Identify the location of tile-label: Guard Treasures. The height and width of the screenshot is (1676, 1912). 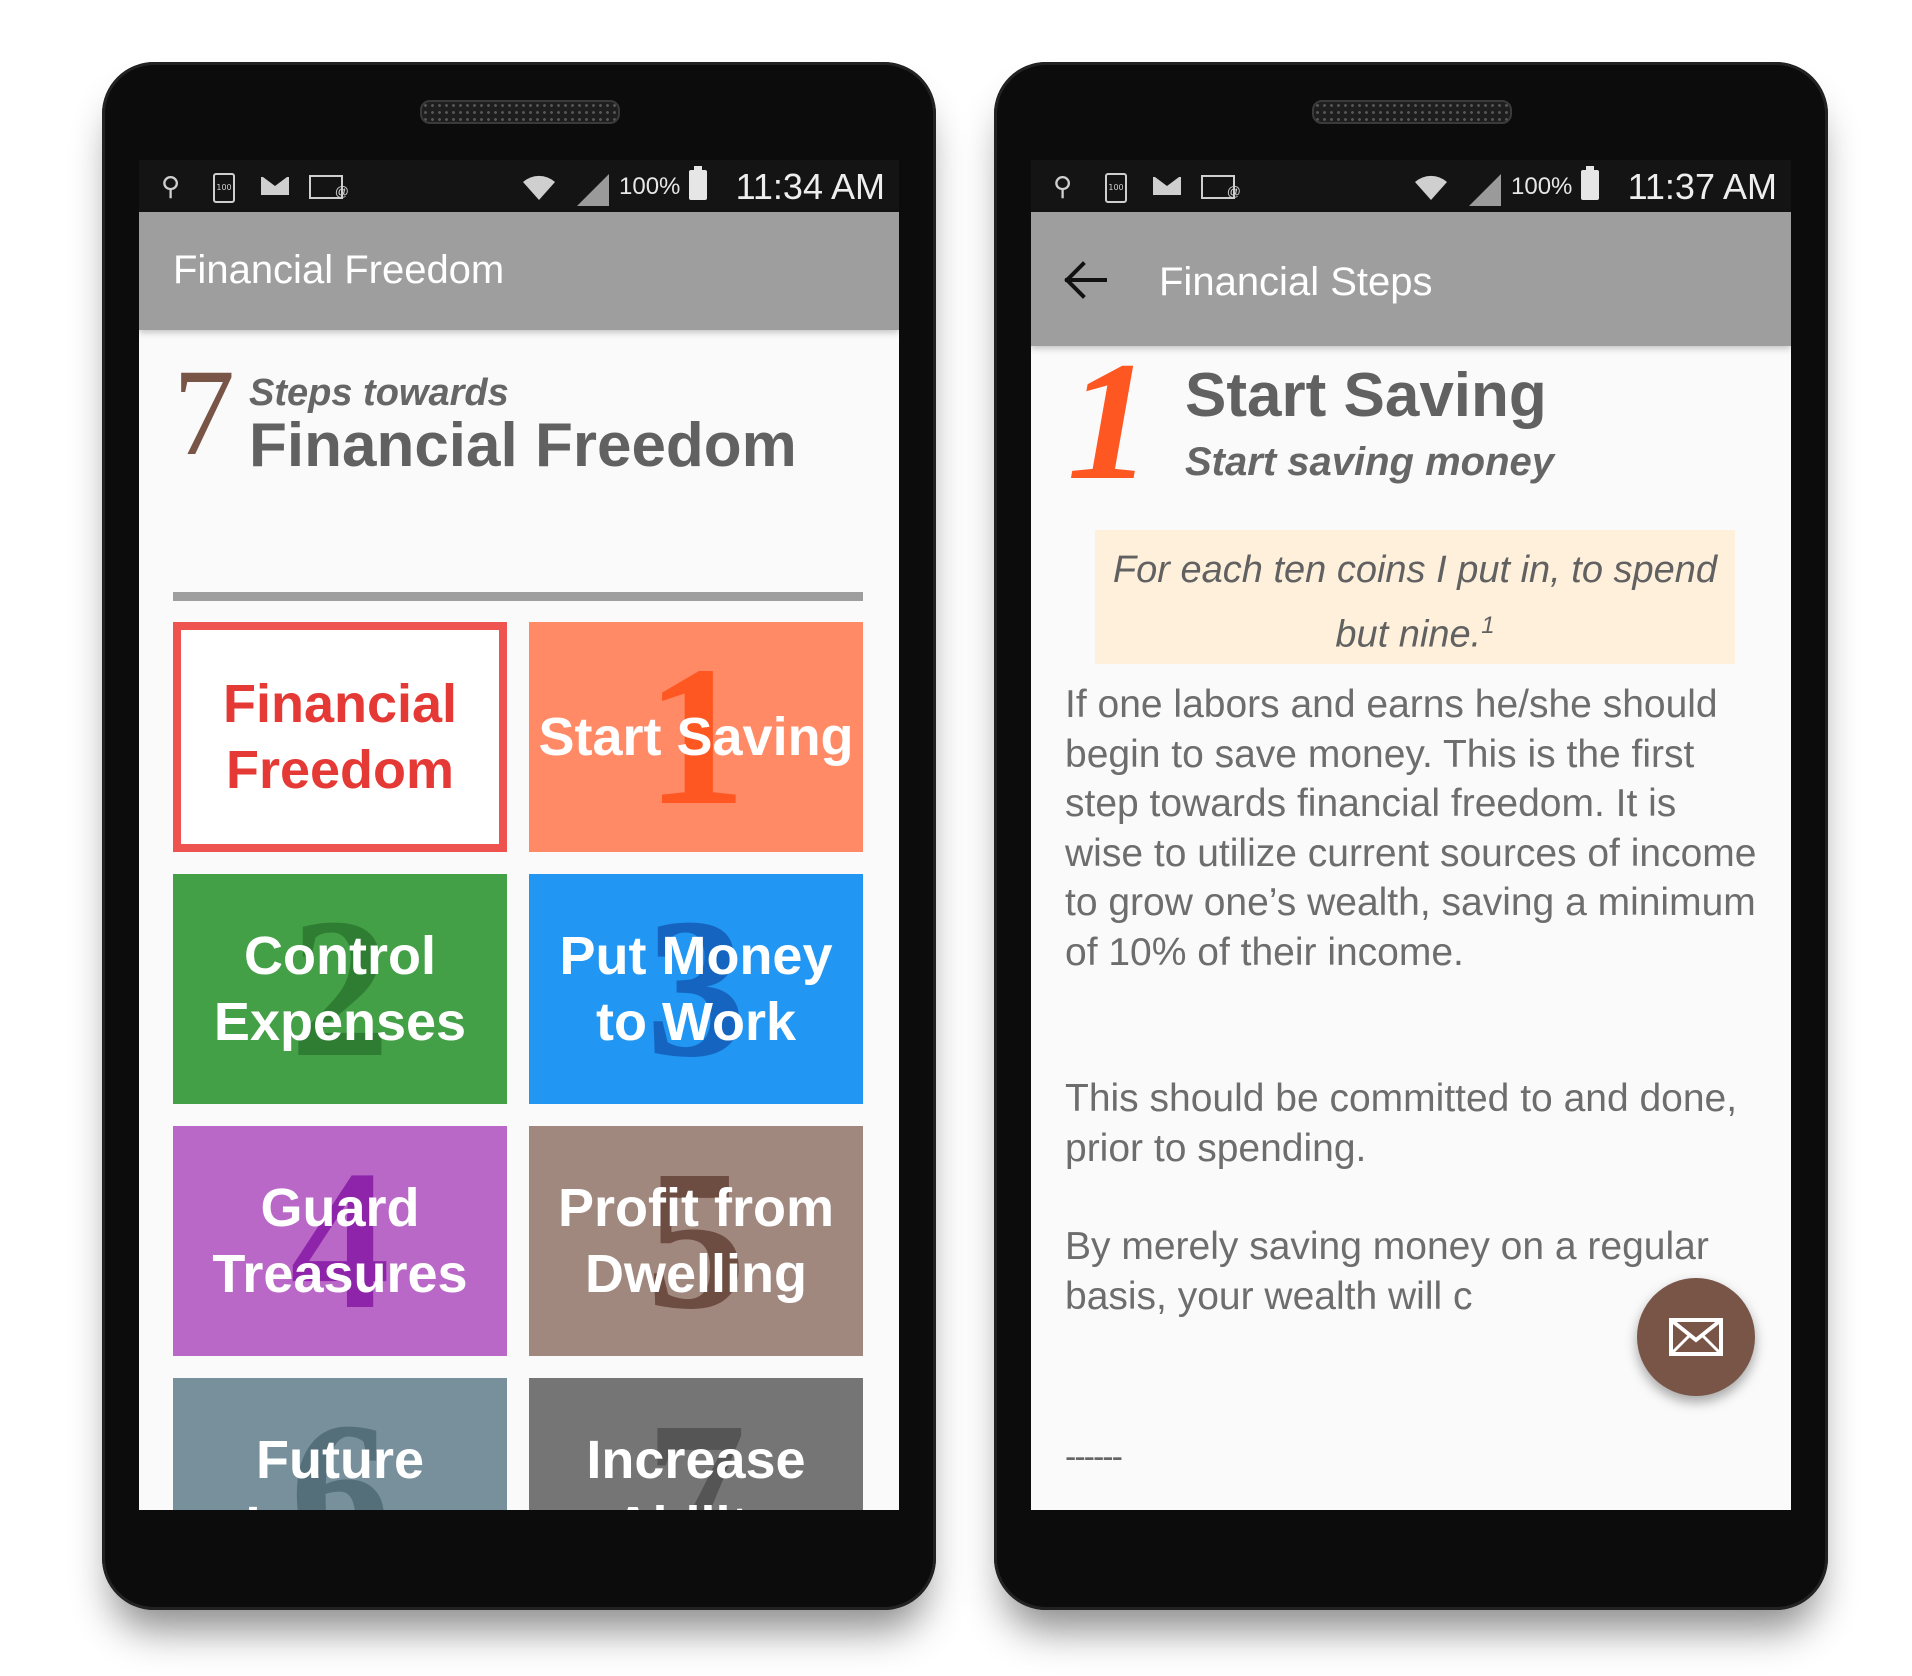
(340, 1241).